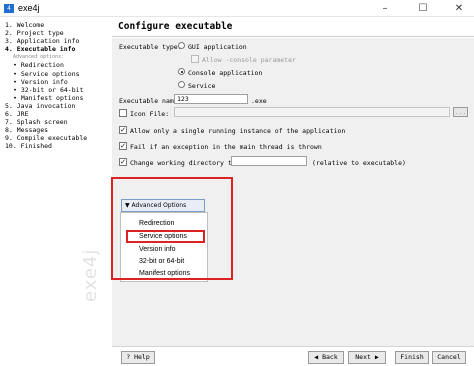  Describe the element at coordinates (165, 236) in the screenshot. I see `32-bit-option-highlight-box` at that location.